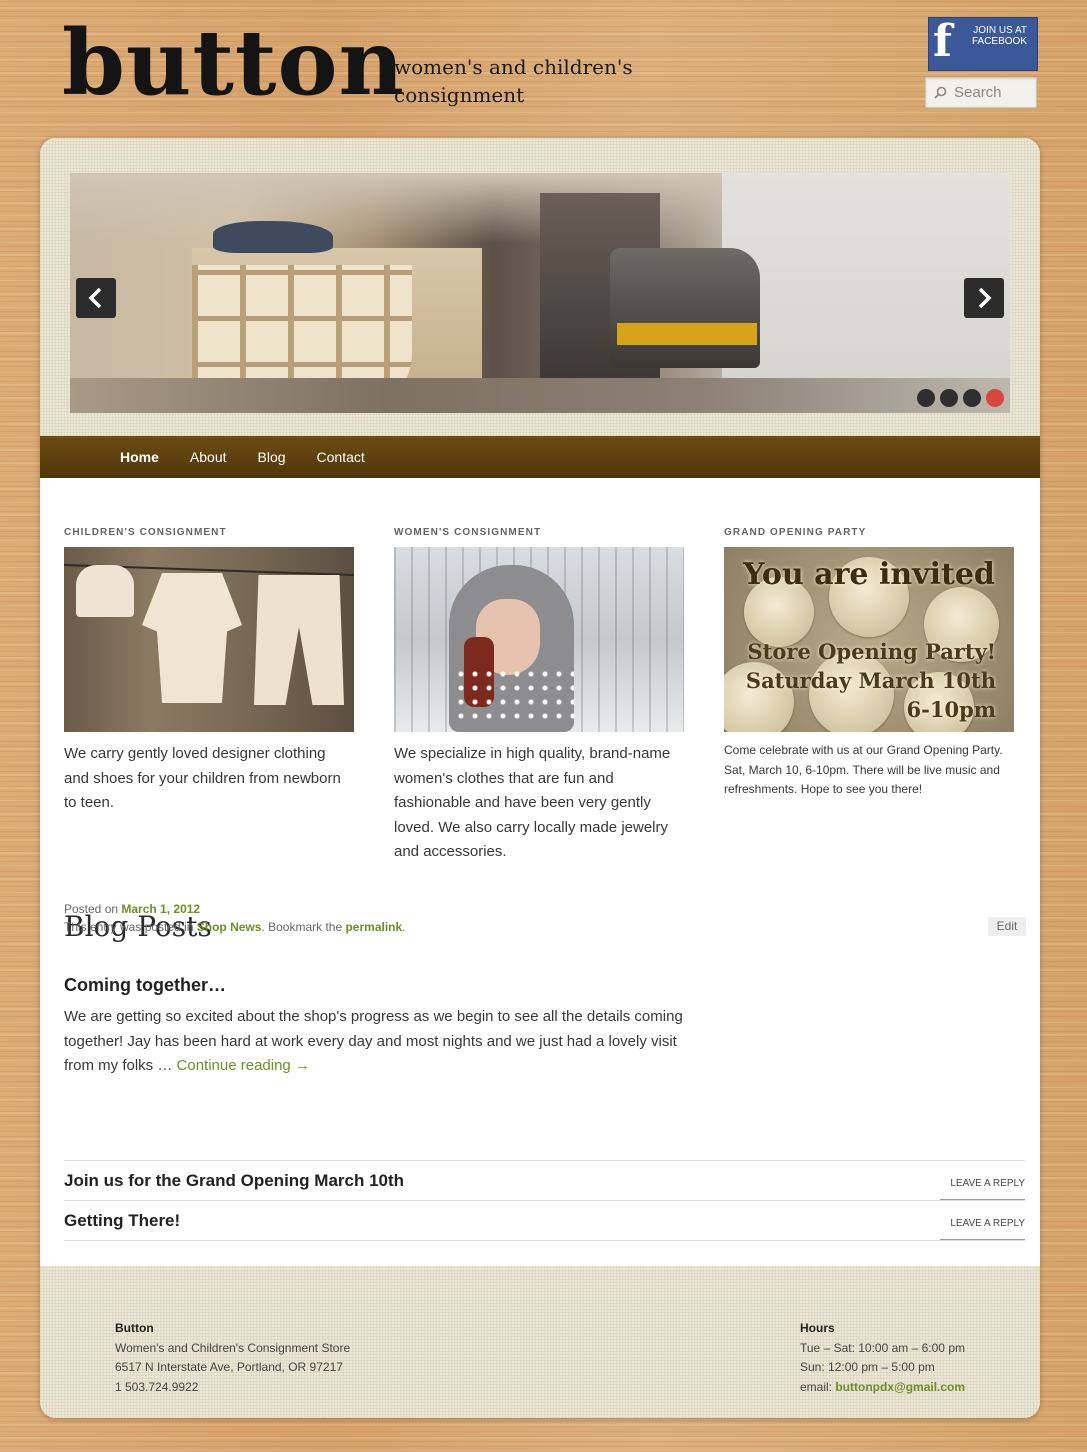 The image size is (1087, 1452). What do you see at coordinates (373, 927) in the screenshot?
I see `permalink-link: permalink` at bounding box center [373, 927].